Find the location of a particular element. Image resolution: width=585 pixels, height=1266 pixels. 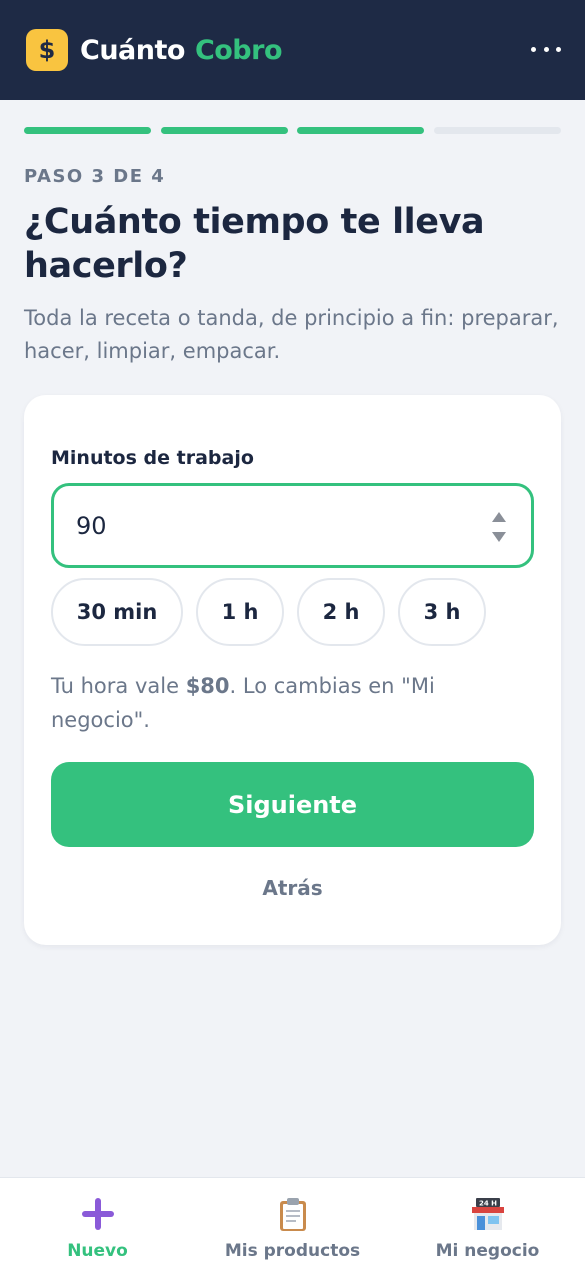

nav-label-mis-productos: Mis productos is located at coordinates (292, 1251).